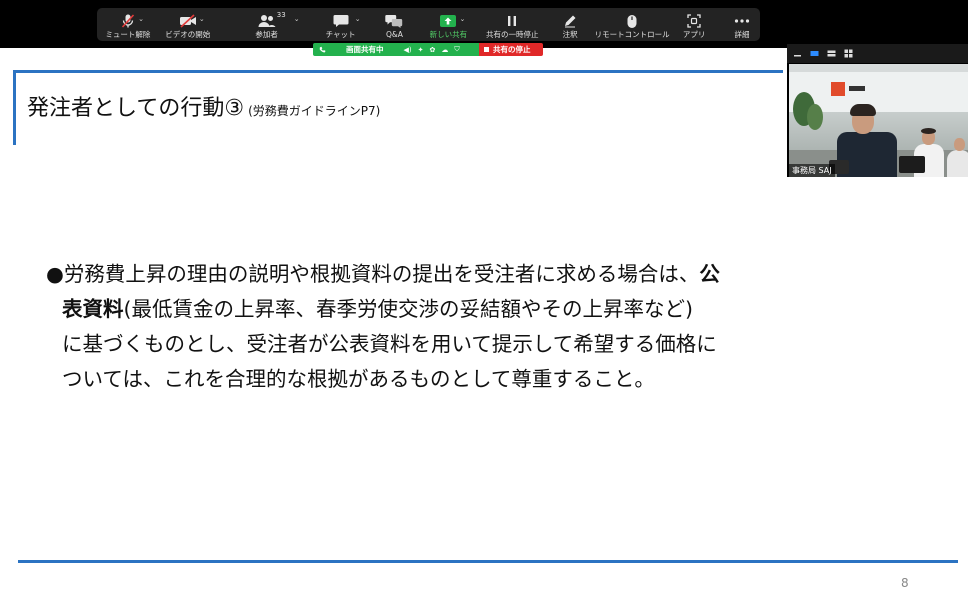 The width and height of the screenshot is (968, 603). Describe the element at coordinates (488, 561) in the screenshot. I see `slide-footer-rule` at that location.